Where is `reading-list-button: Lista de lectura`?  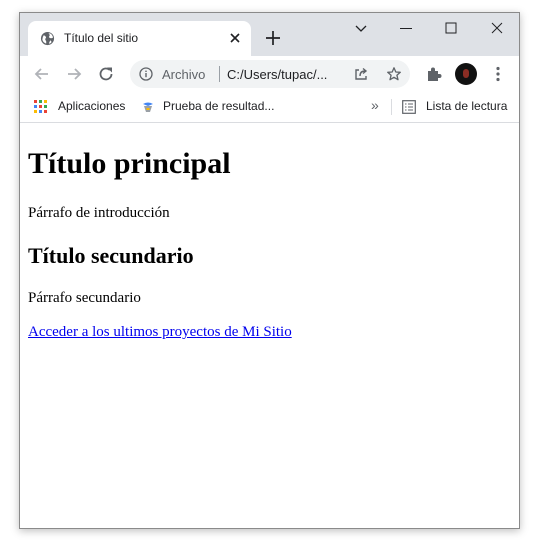
reading-list-button: Lista de lectura is located at coordinates (460, 107).